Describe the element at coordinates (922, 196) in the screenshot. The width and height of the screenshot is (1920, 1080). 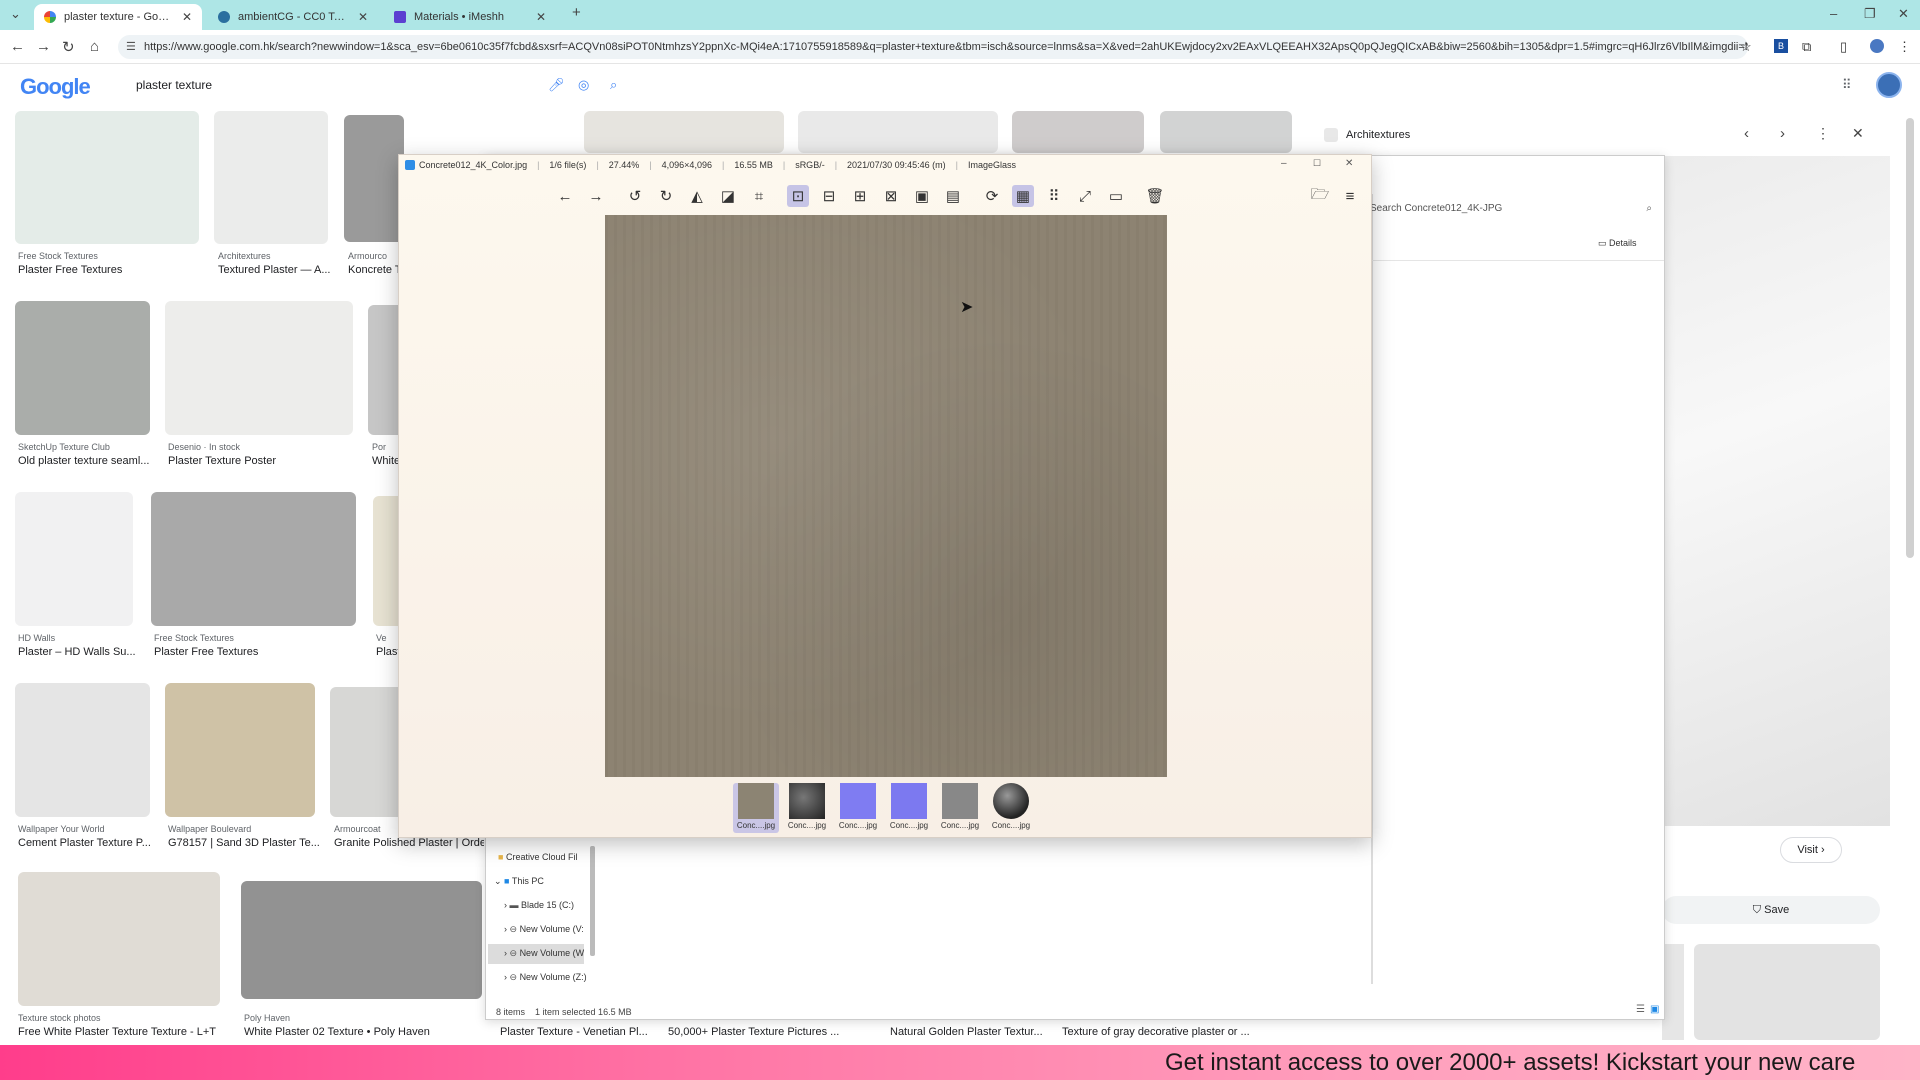
I see `scale-to-fit-icon: ▣` at that location.